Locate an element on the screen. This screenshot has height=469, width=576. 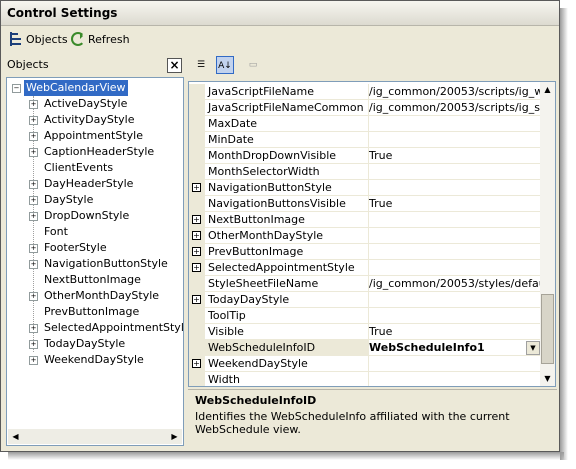
property-row: MonthDropDownVisible True is located at coordinates (365, 156).